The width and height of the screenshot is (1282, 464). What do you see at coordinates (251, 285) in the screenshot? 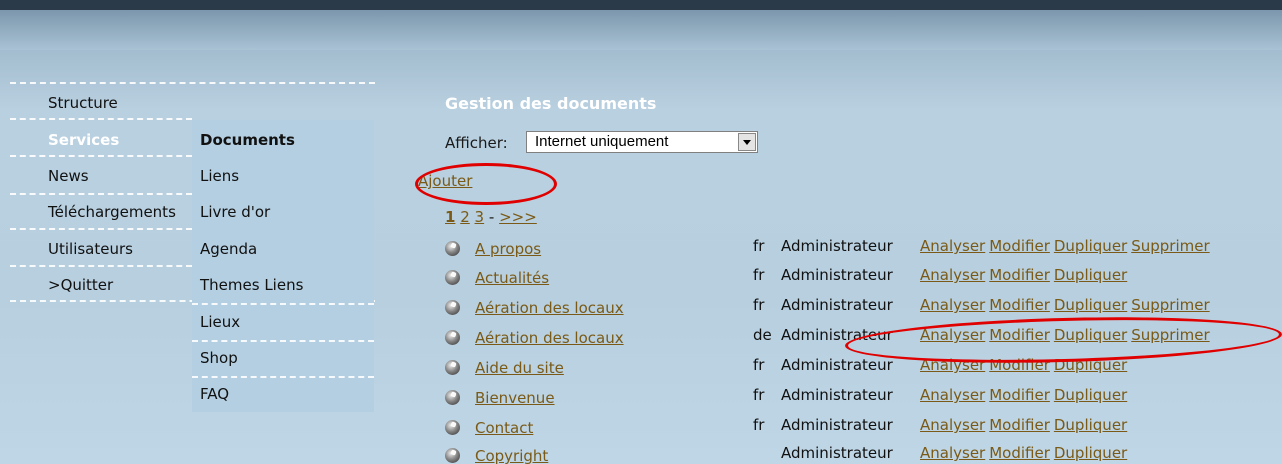
I see `subnav-item-themes-liens: Themes Liens` at bounding box center [251, 285].